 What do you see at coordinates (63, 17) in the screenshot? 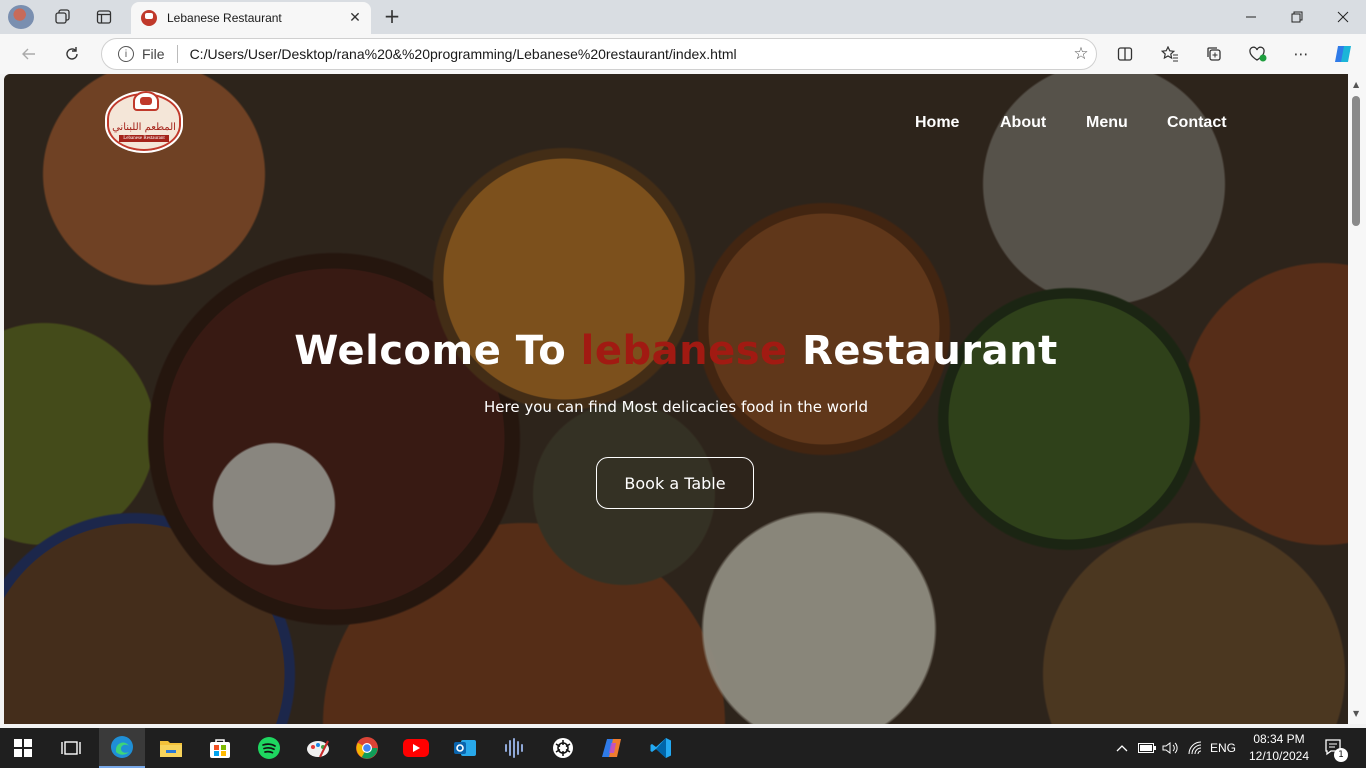
I see `workspaces-icon` at bounding box center [63, 17].